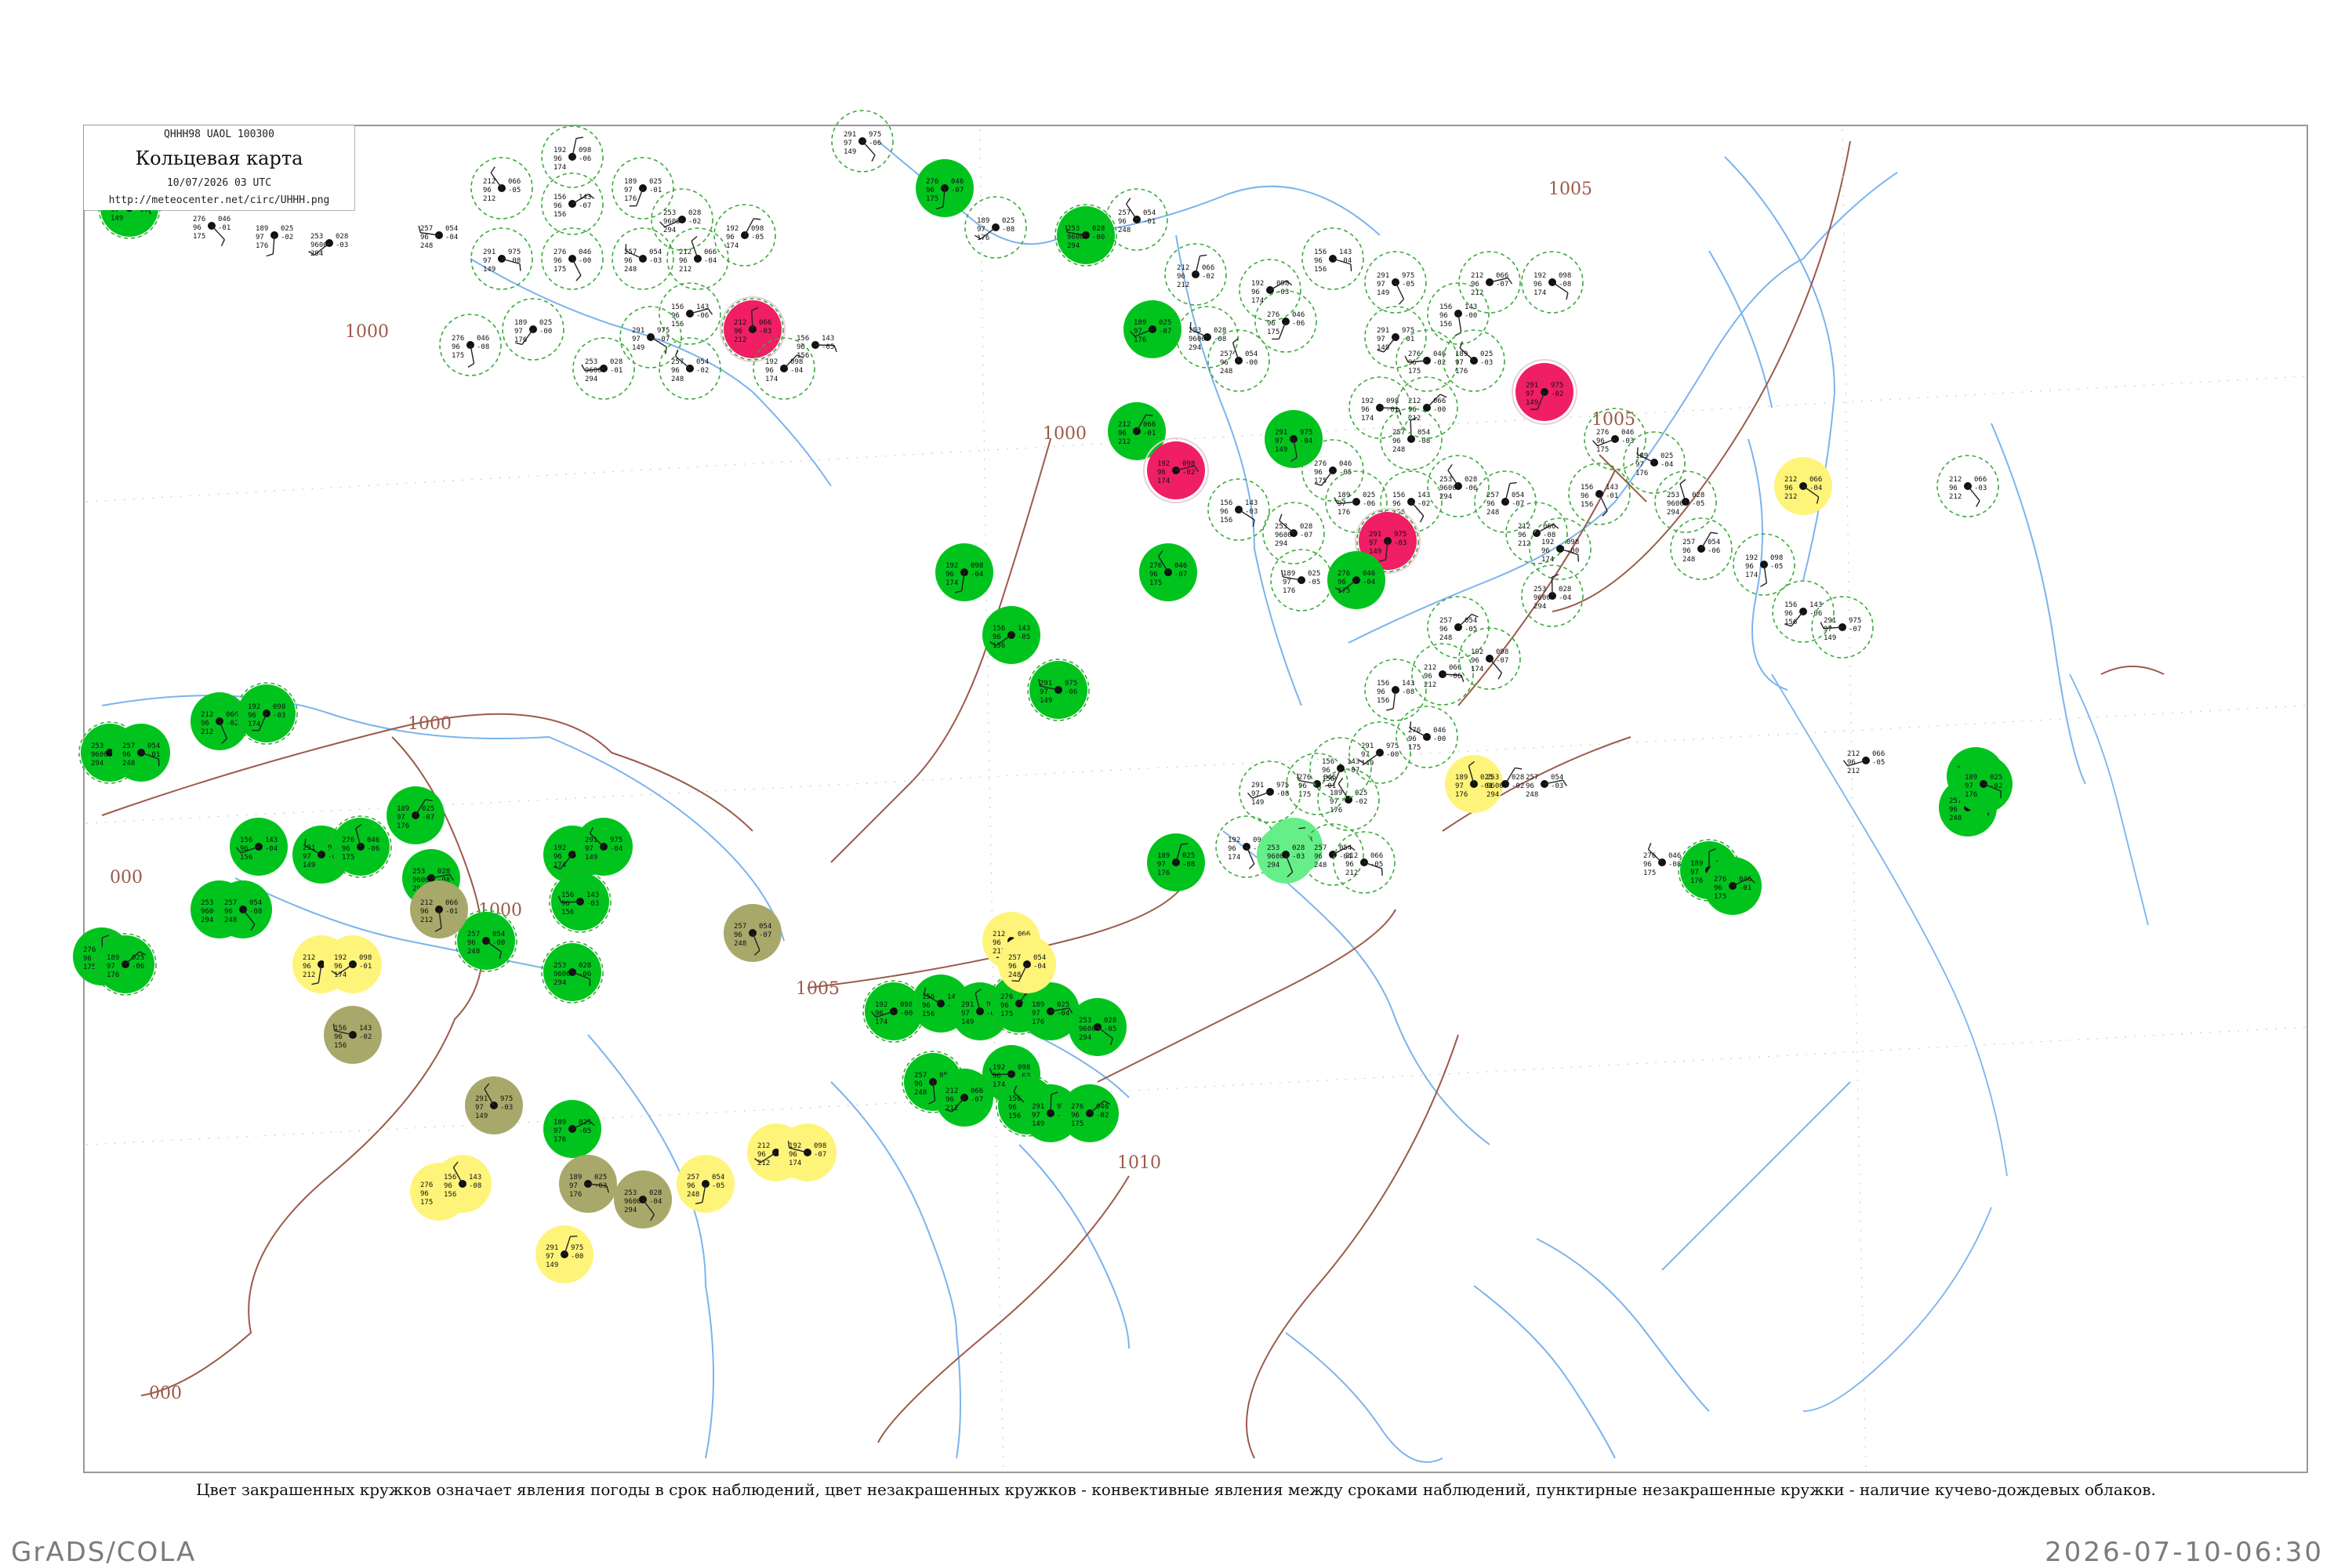 The image size is (2352, 1568). Describe the element at coordinates (199, 237) in the screenshot. I see `station-value: 175` at that location.